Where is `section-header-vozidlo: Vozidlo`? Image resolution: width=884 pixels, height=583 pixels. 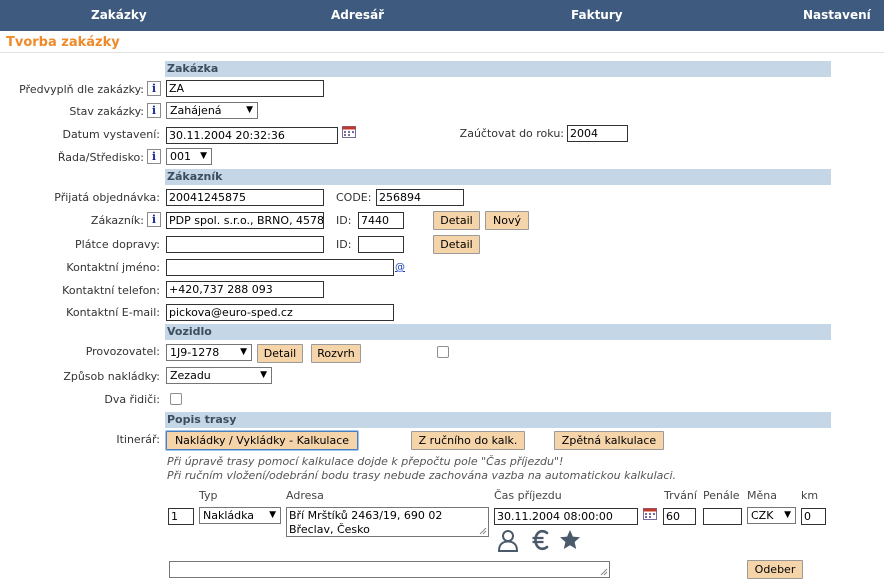
section-header-vozidlo: Vozidlo is located at coordinates (498, 332).